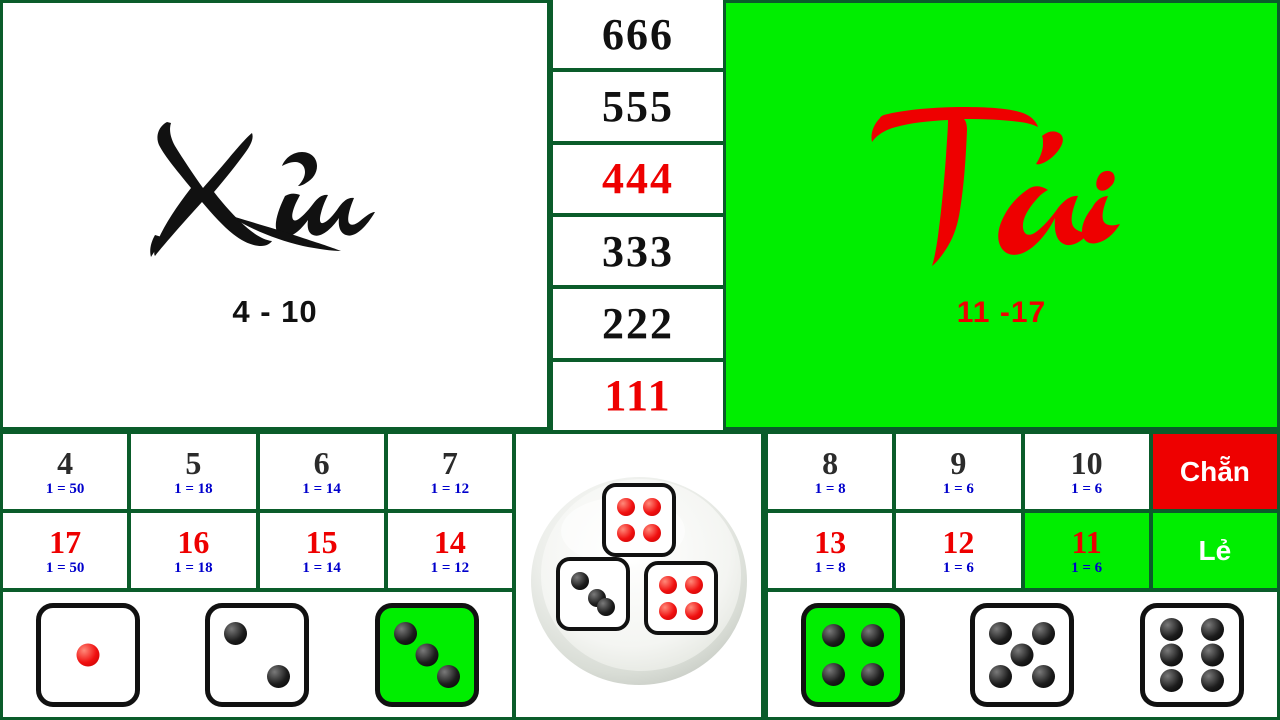 This screenshot has height=720, width=1280. I want to click on triple-111: 111, so click(638, 395).